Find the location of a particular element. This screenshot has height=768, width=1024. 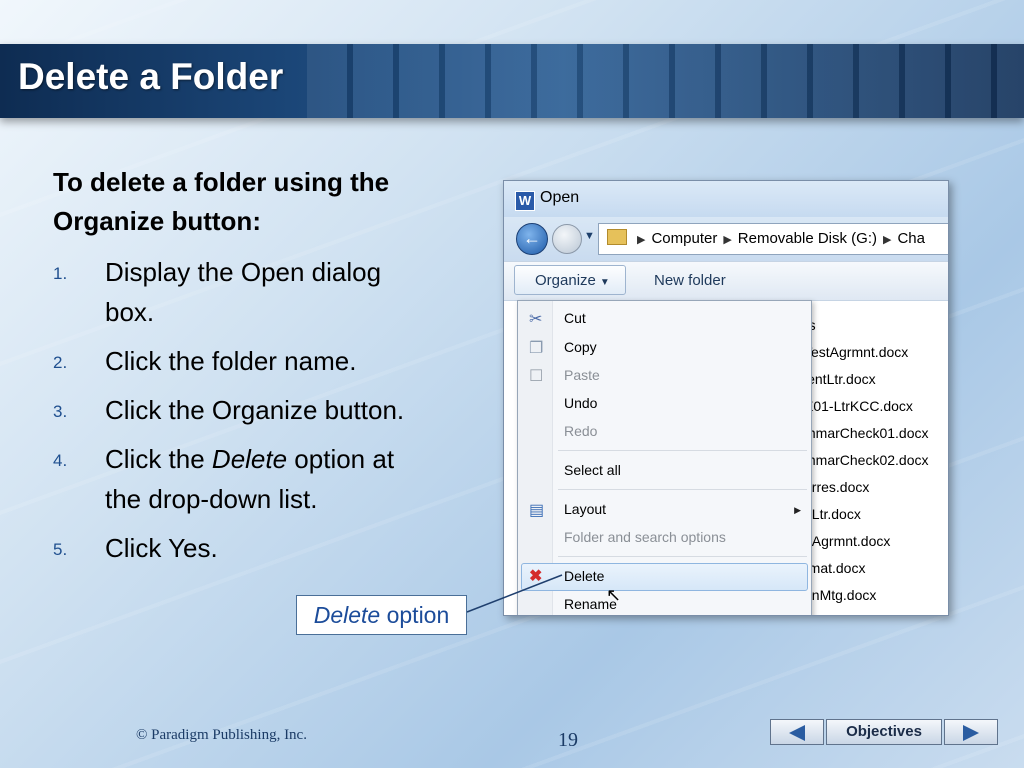

address-row: ← ▼ ▶ Computer ▶ Removable Disk (G:) ▶ Cha is located at coordinates (726, 239).